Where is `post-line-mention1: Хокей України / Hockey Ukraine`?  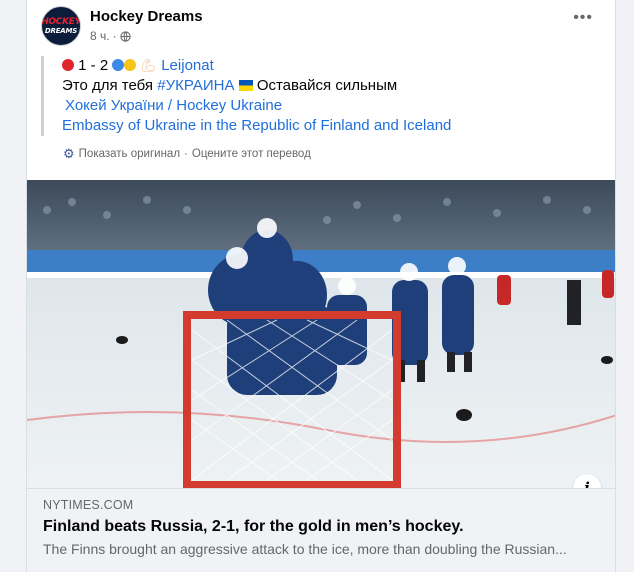 post-line-mention1: Хокей України / Hockey Ukraine is located at coordinates (331, 106).